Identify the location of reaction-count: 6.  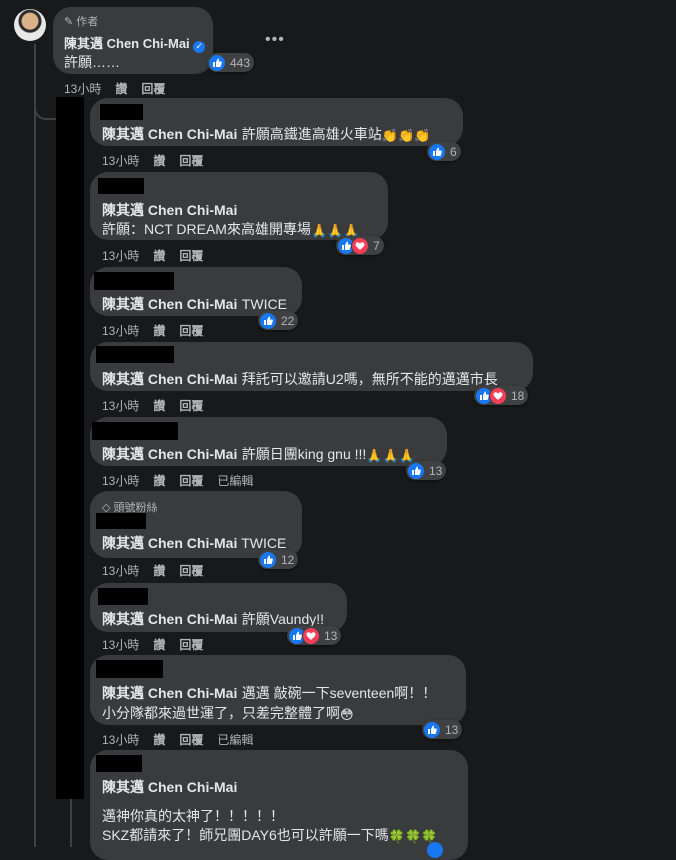
(453, 151).